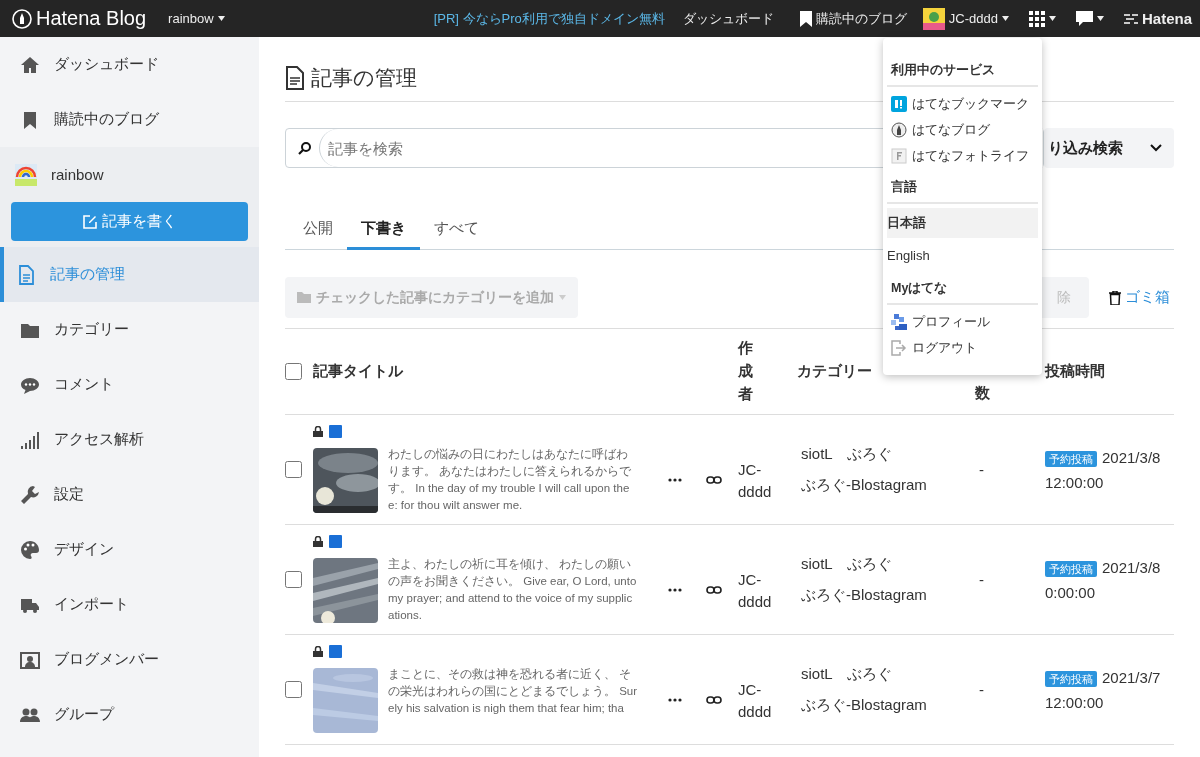 The height and width of the screenshot is (757, 1200). What do you see at coordinates (513, 700) in the screenshot?
I see `post-excerpt: まことに、その救は神を恐れる者に近く、 その栄光はわれらの国にとどまるでしょう。 Surely his salvation is nigh them that fear him; tha` at bounding box center [513, 700].